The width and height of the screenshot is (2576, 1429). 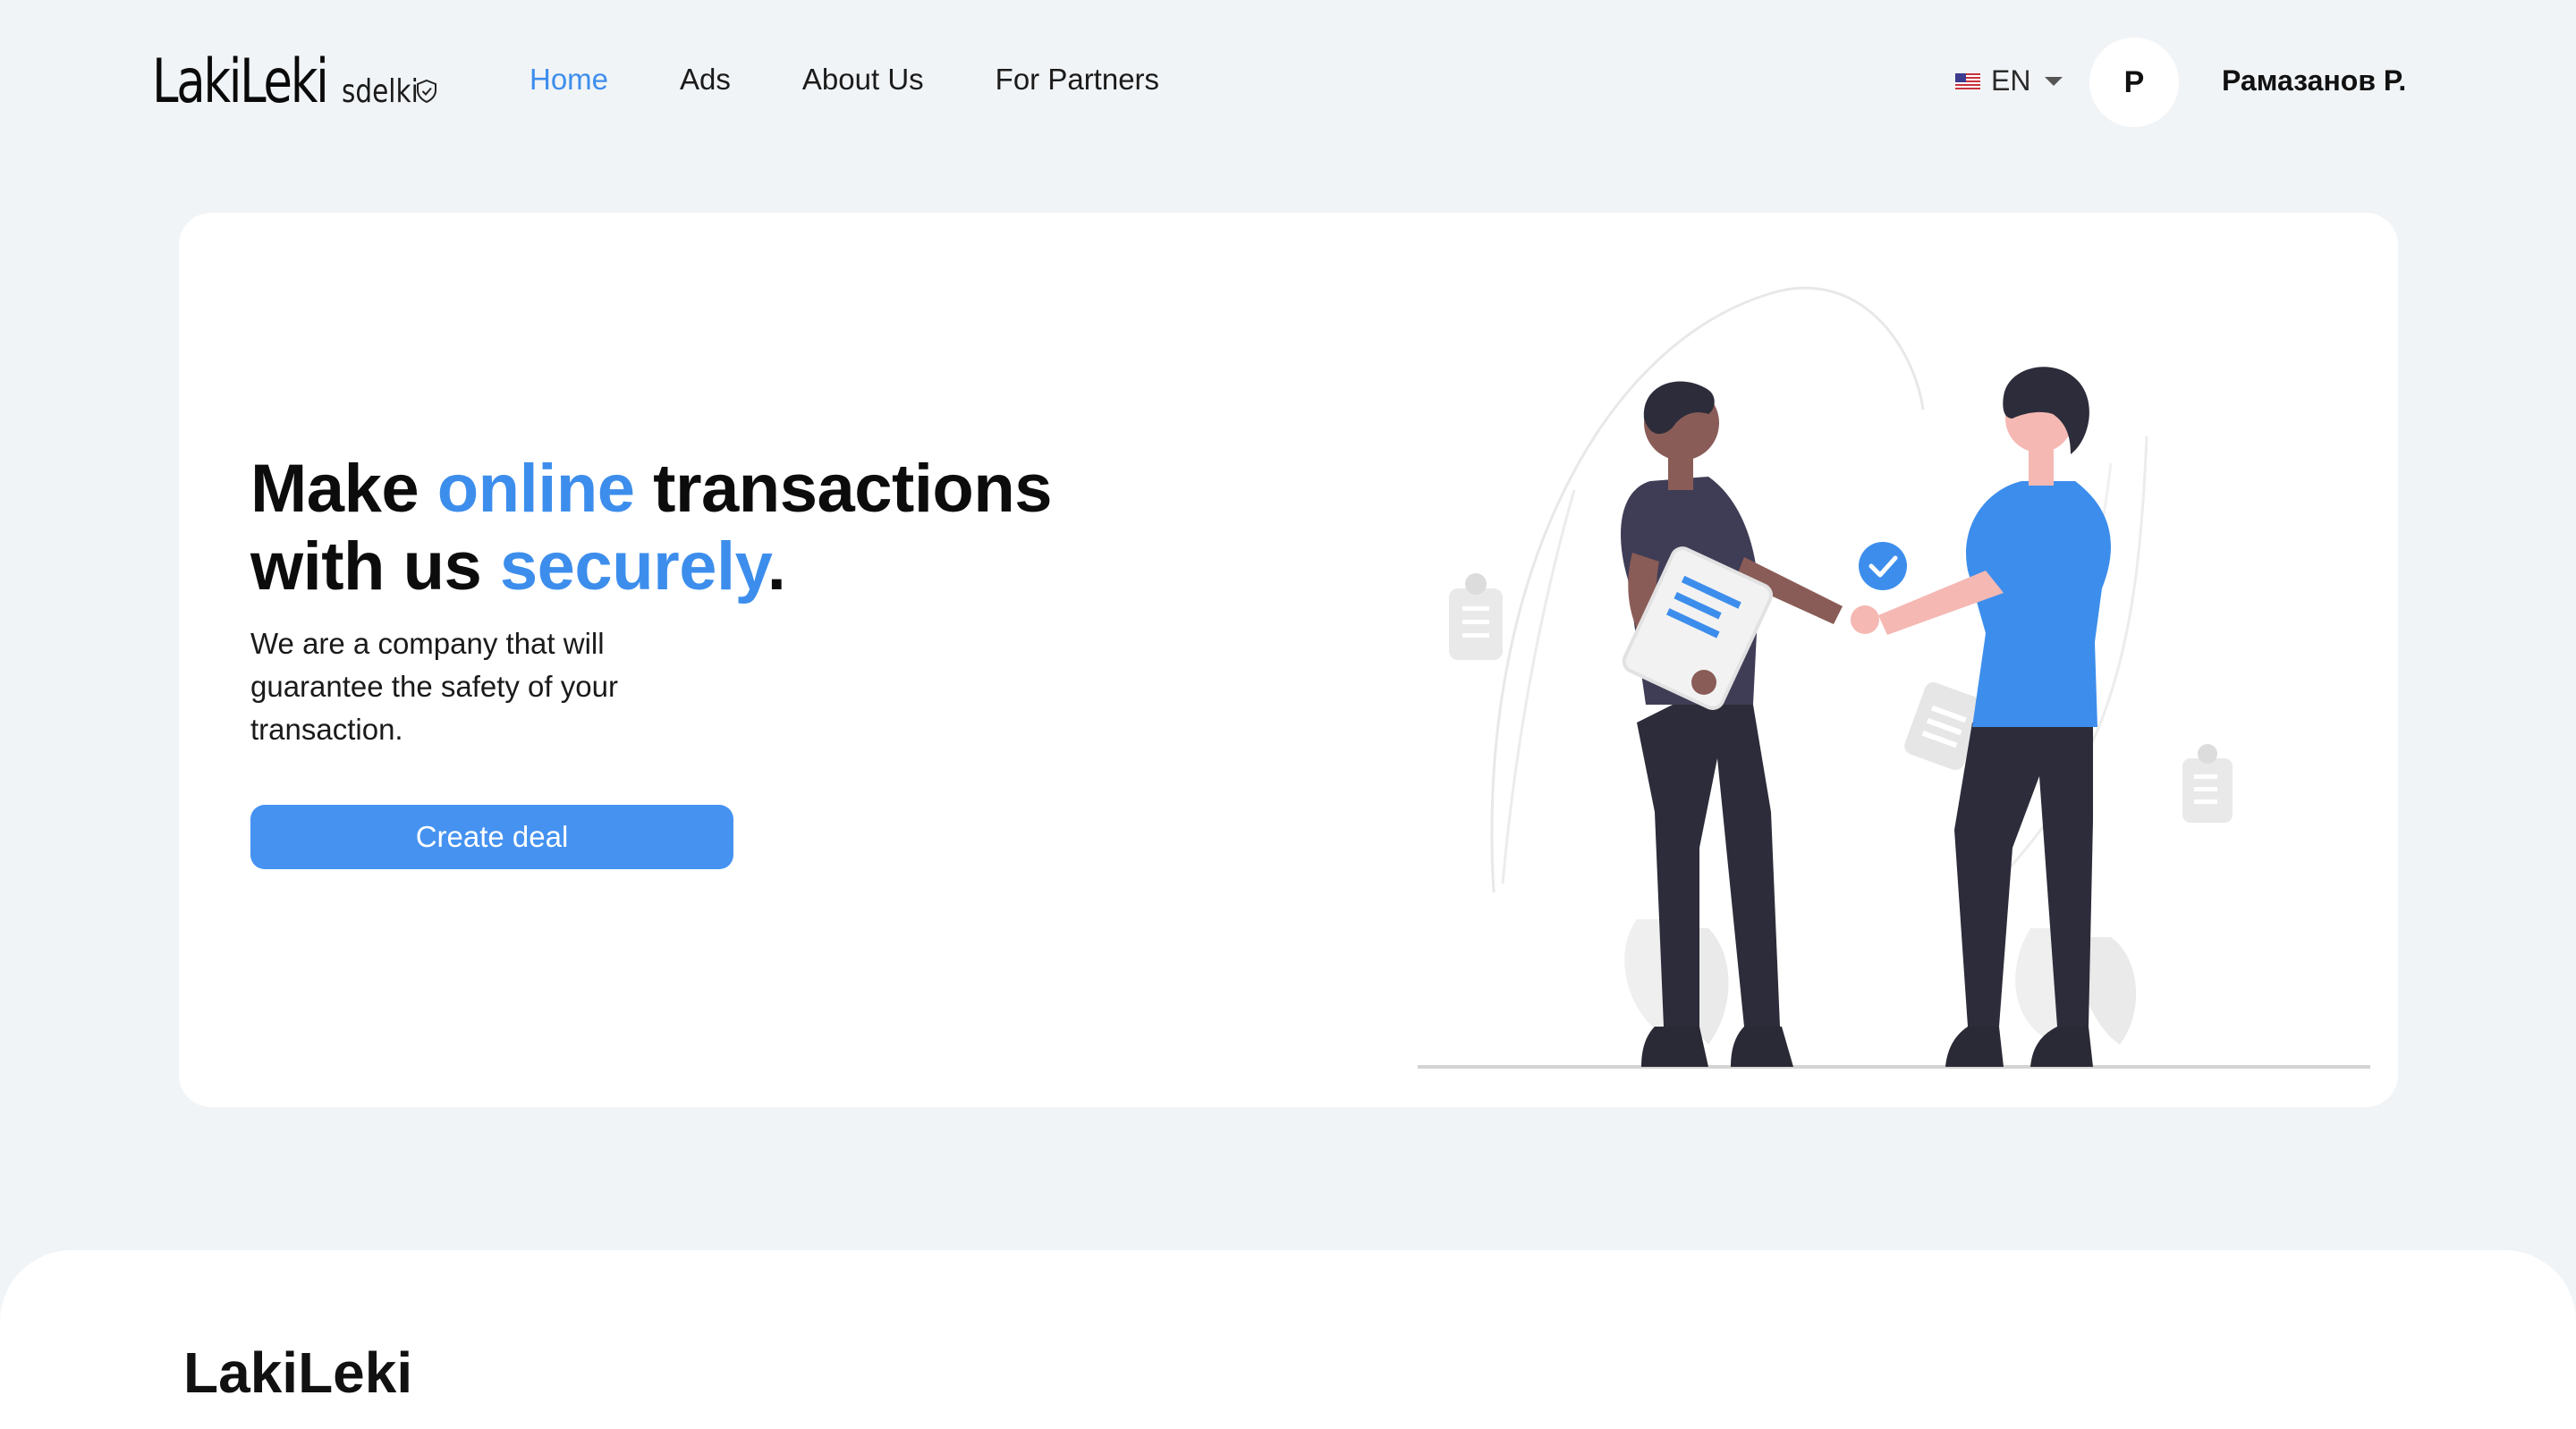 I want to click on logo: LakiLeki sdelki, so click(x=295, y=82).